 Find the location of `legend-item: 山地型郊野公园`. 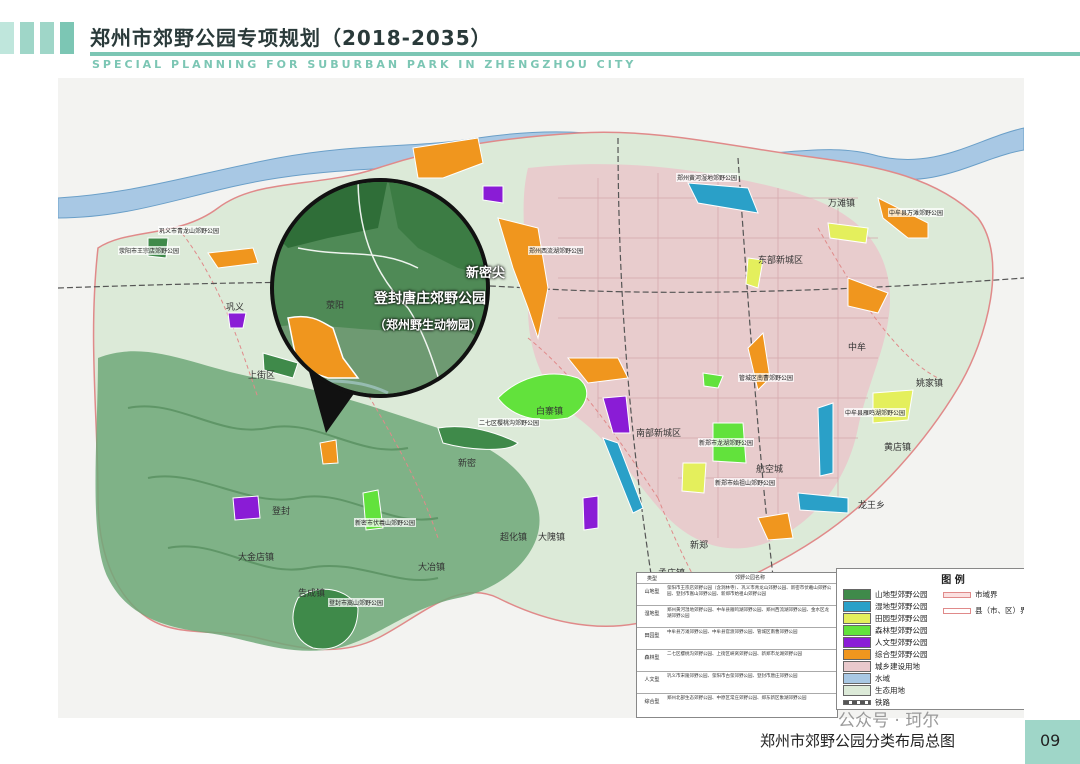

legend-item: 山地型郊野公园 is located at coordinates (885, 594).